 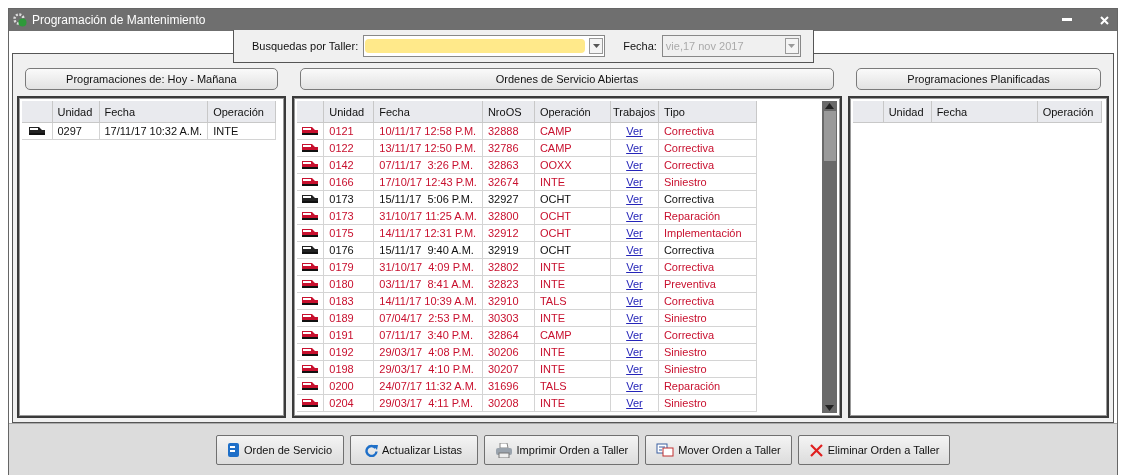 What do you see at coordinates (978, 79) in the screenshot?
I see `panel-header: Programaciones Planificadas` at bounding box center [978, 79].